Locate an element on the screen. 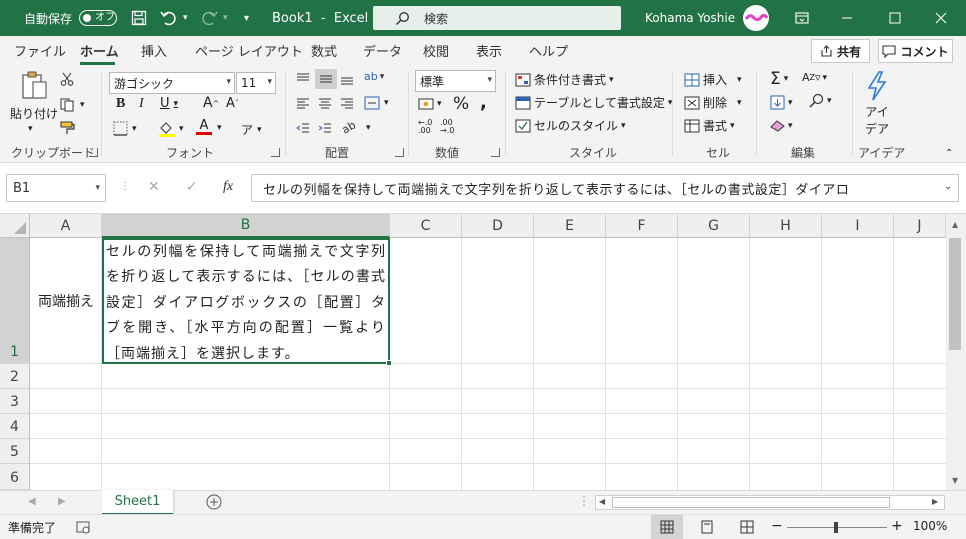 The width and height of the screenshot is (966, 539). format-painter-icon is located at coordinates (68, 128).